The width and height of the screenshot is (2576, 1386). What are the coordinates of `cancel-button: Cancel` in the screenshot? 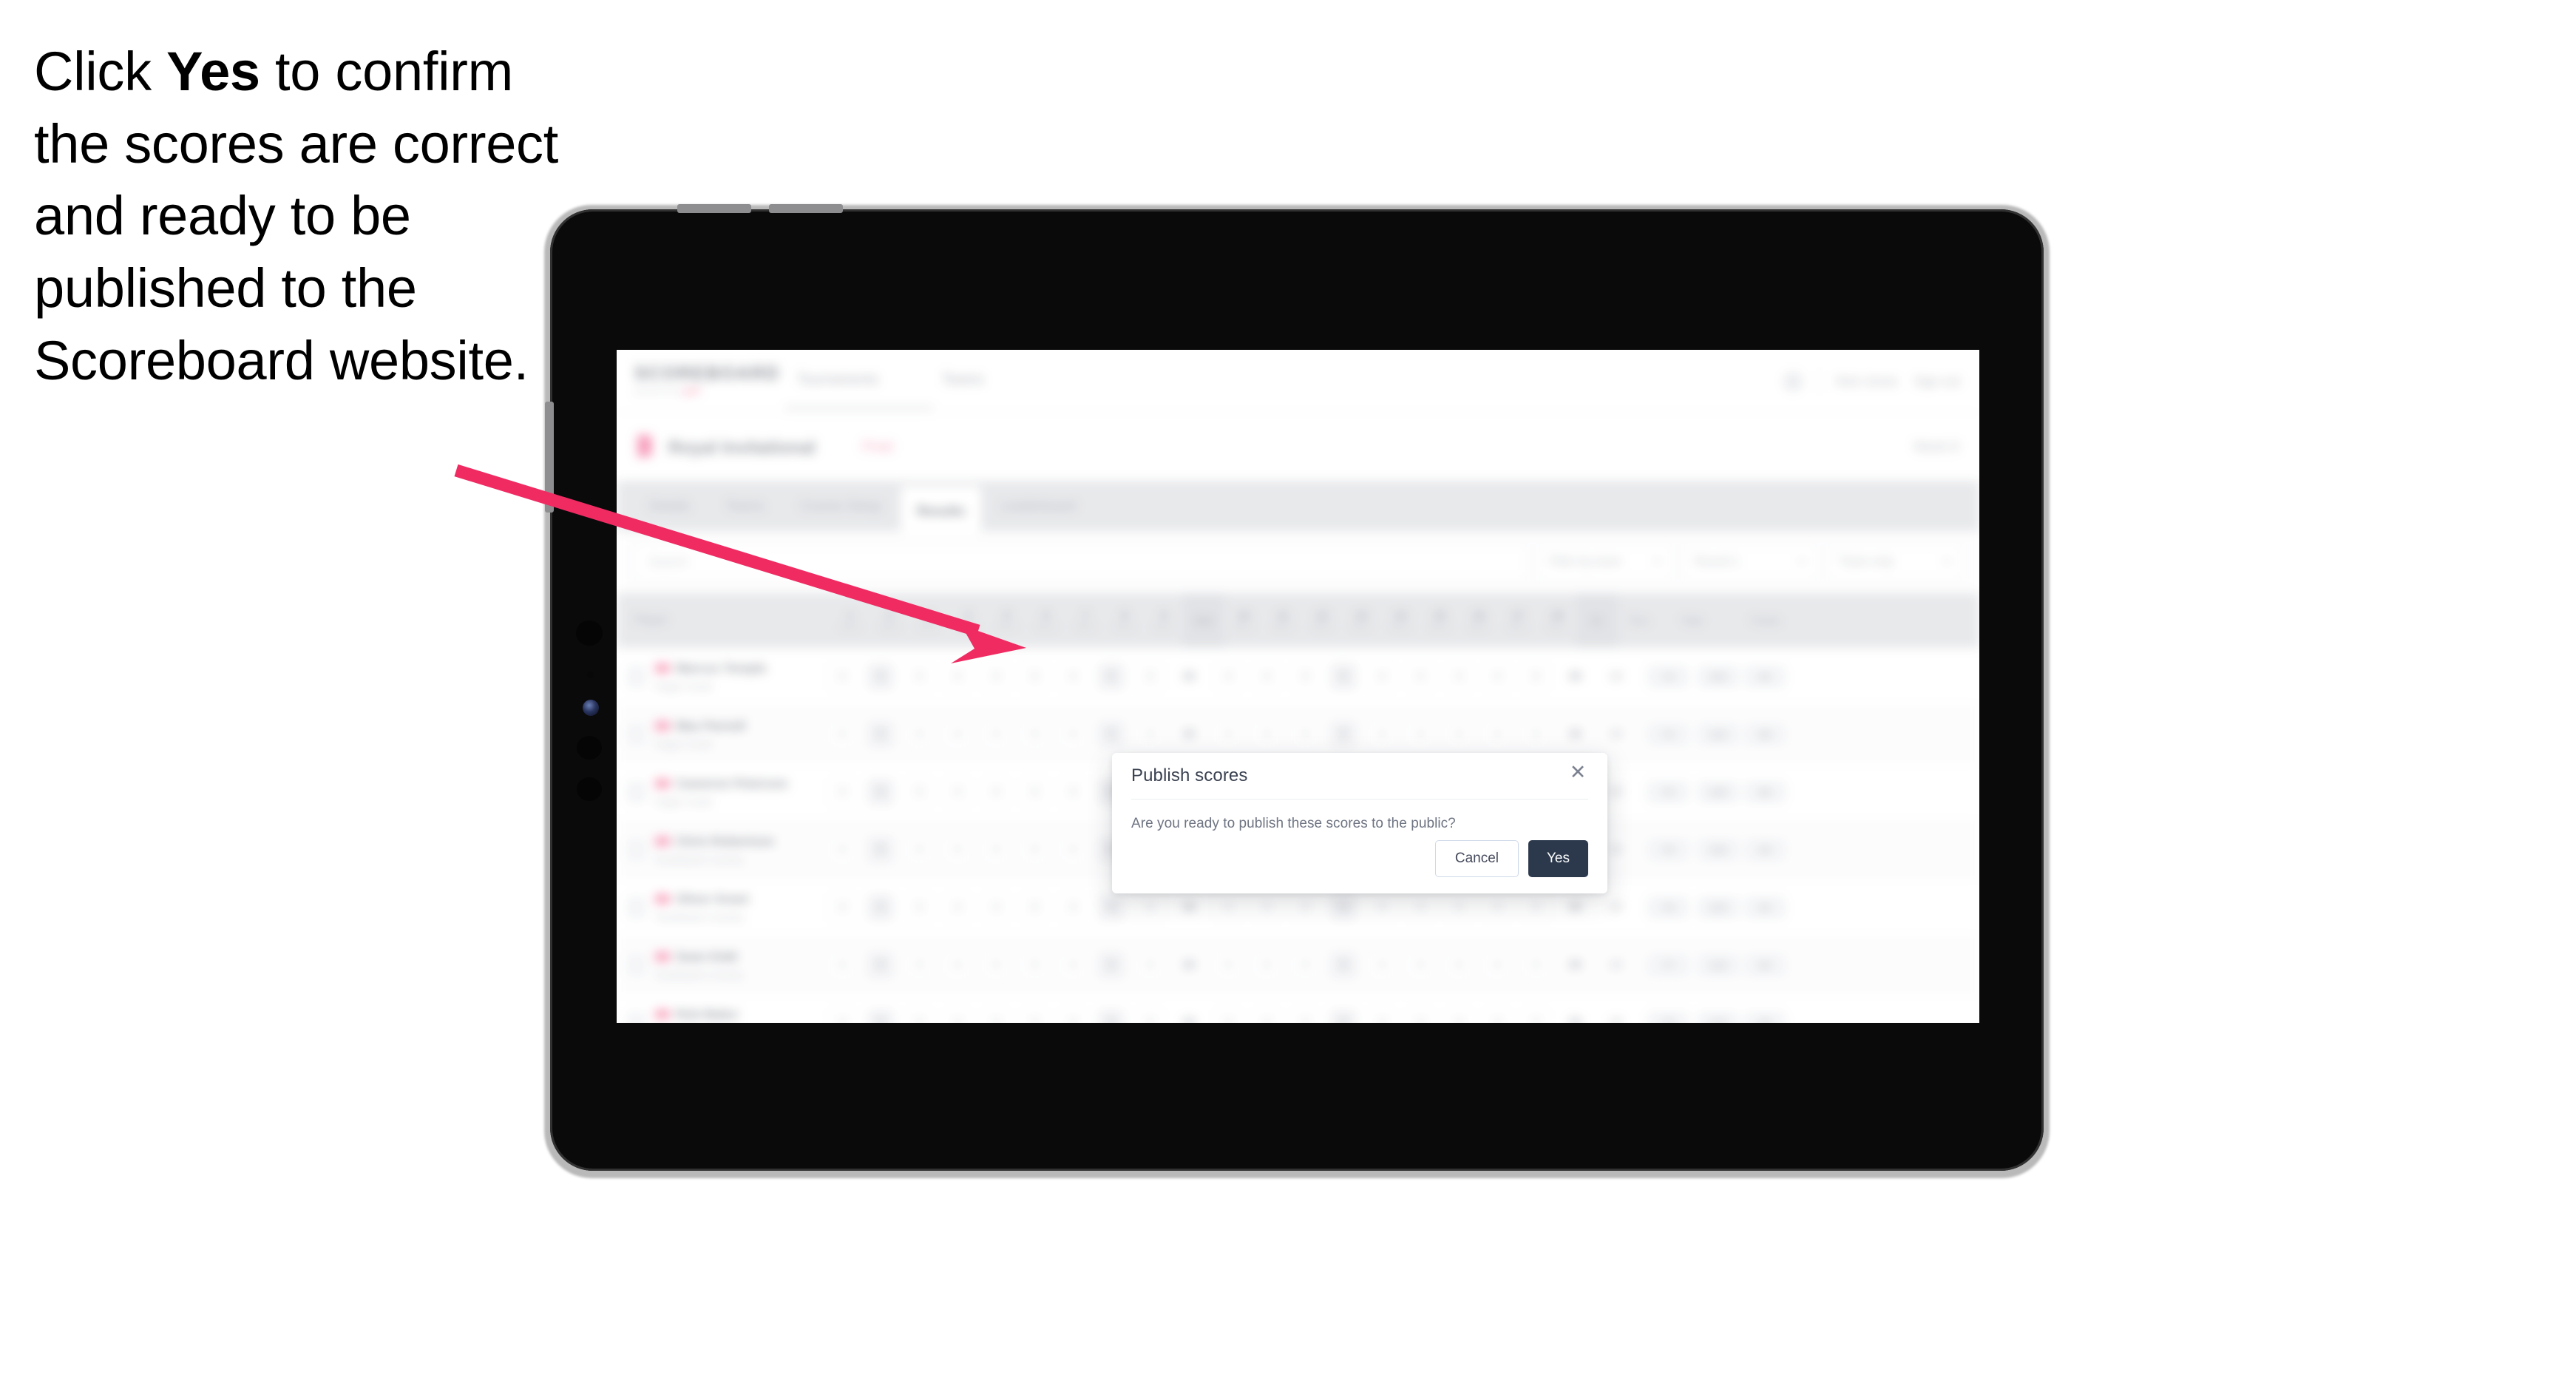 It's located at (1476, 858).